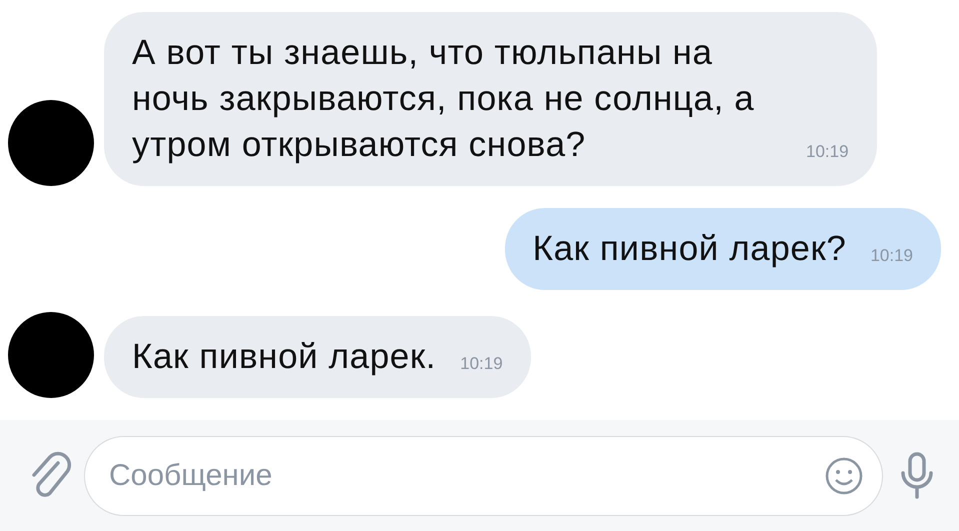 The width and height of the screenshot is (959, 531). What do you see at coordinates (284, 357) in the screenshot?
I see `message-text: Как пивной ларек.` at bounding box center [284, 357].